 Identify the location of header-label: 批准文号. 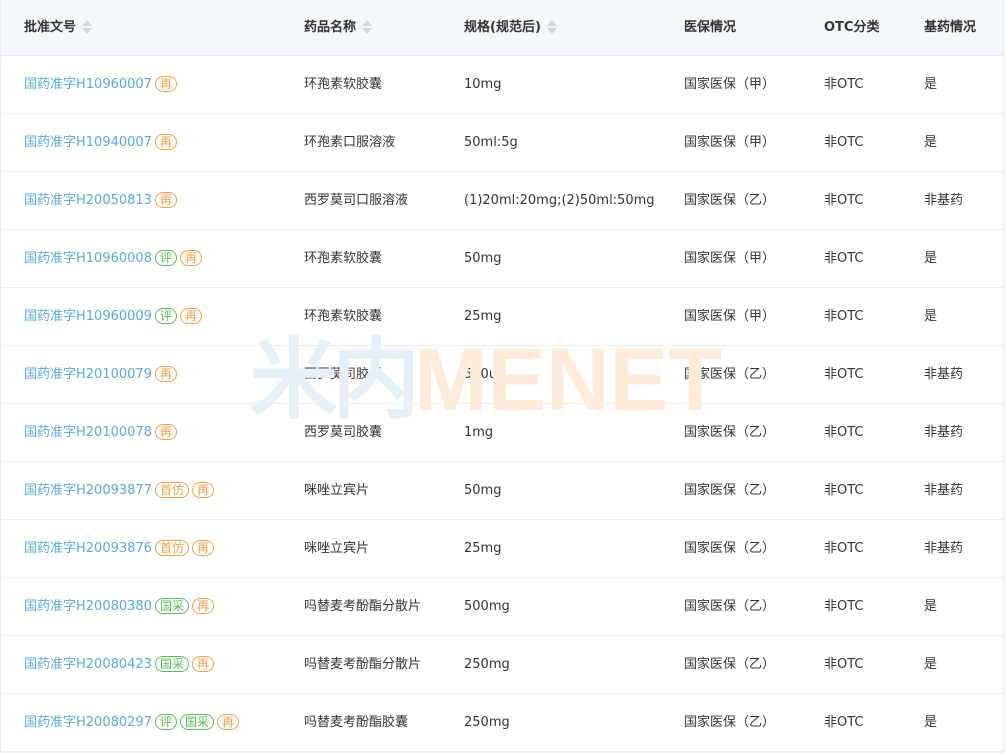
(50, 27).